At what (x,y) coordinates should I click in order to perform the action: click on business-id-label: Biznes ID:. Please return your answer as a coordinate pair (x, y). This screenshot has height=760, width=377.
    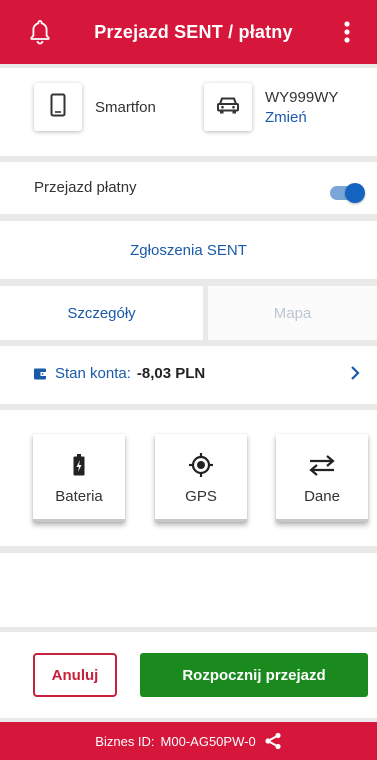
    Looking at the image, I should click on (125, 741).